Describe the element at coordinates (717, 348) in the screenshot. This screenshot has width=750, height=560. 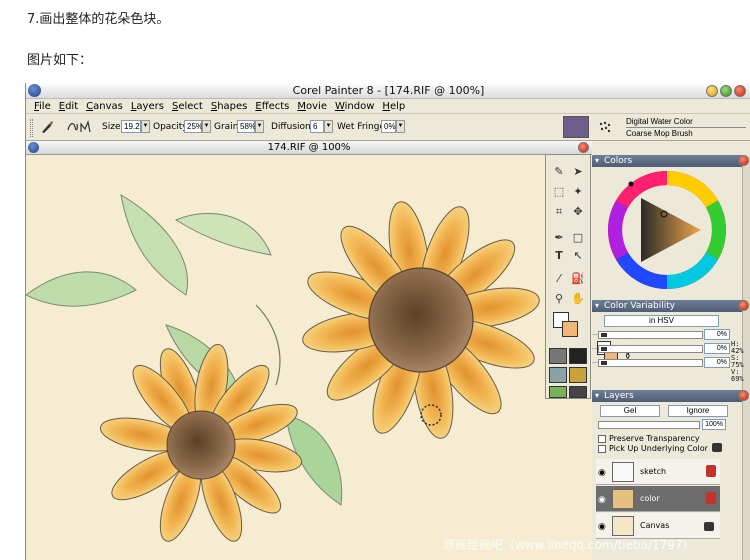
I see `variability-s-value: 0%` at that location.